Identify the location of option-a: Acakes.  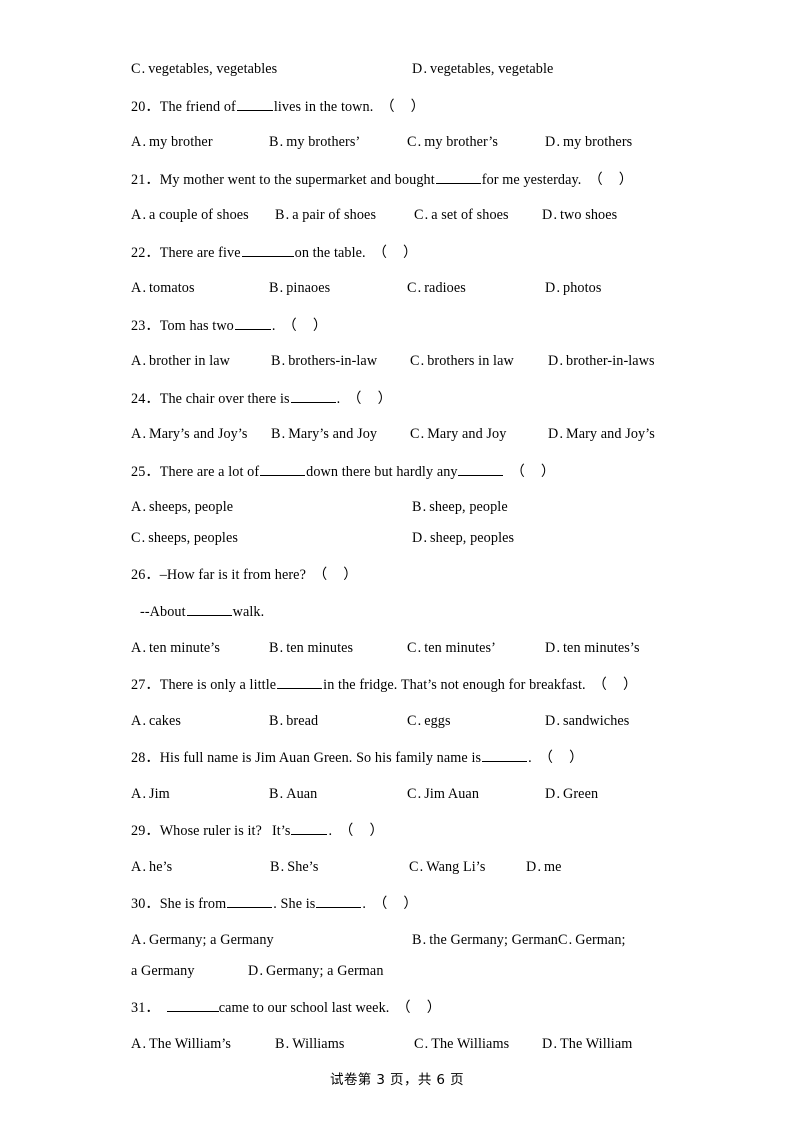
(200, 721).